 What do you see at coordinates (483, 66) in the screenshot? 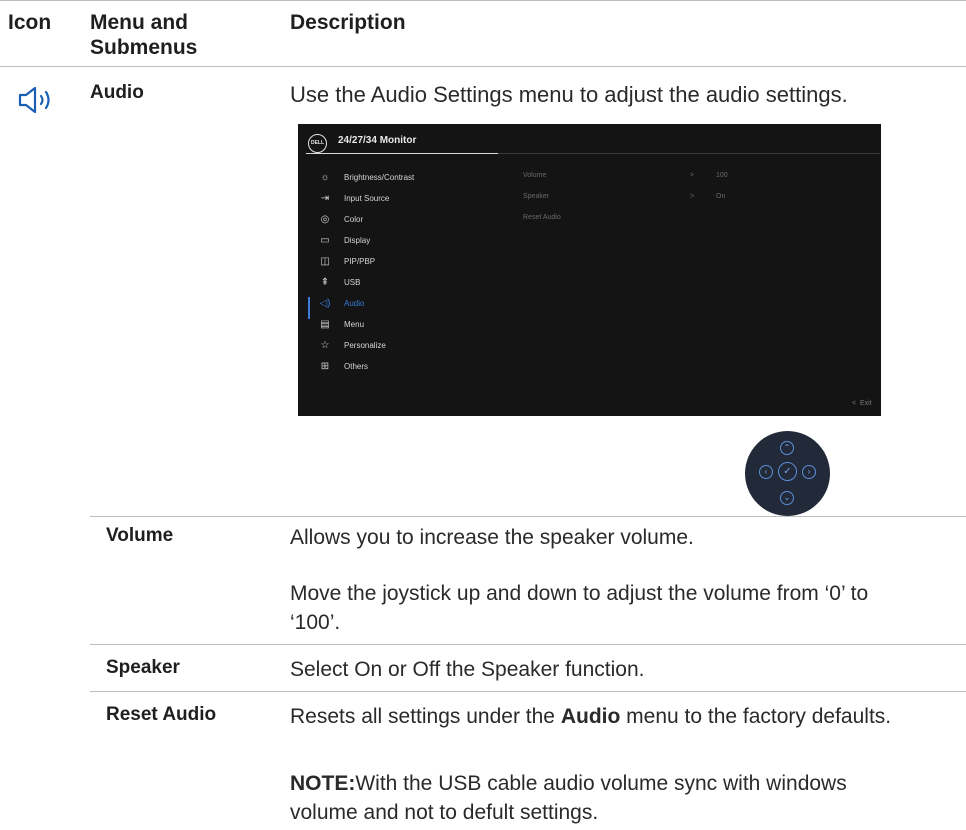
I see `header-bottom-border` at bounding box center [483, 66].